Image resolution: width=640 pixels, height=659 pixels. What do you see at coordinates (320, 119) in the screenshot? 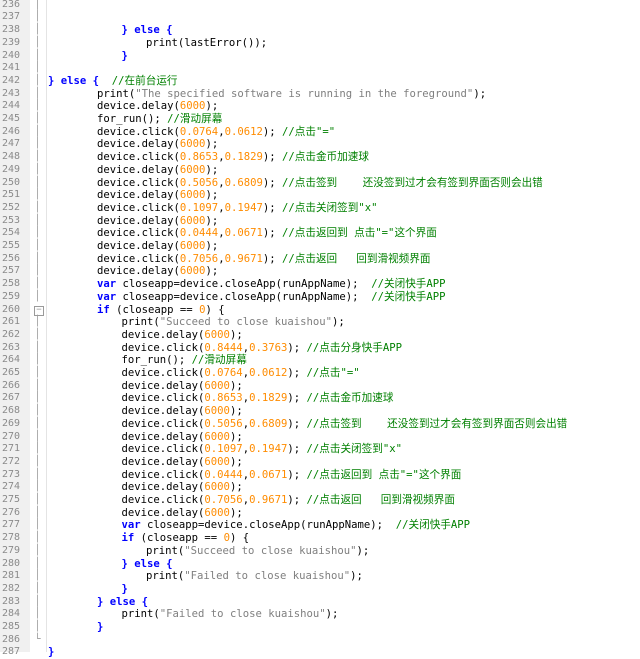
I see `code-line: 245 │ for_run(); //滑动屏幕` at bounding box center [320, 119].